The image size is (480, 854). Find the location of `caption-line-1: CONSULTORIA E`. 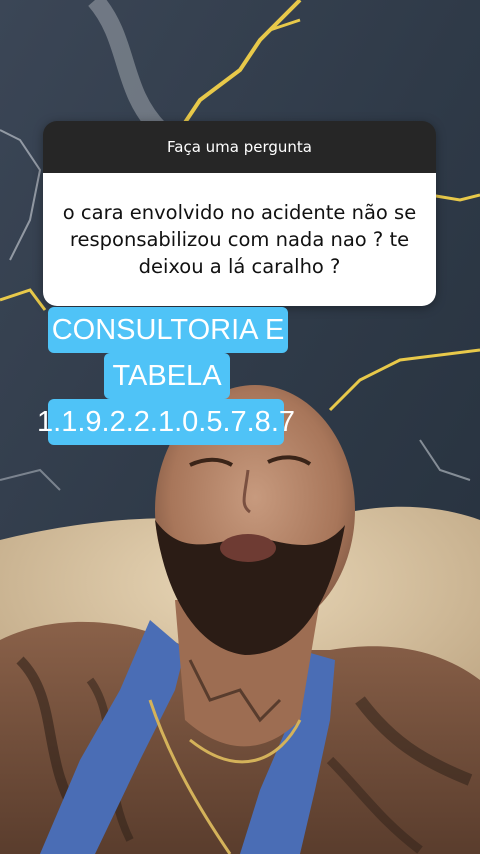

caption-line-1: CONSULTORIA E is located at coordinates (168, 330).